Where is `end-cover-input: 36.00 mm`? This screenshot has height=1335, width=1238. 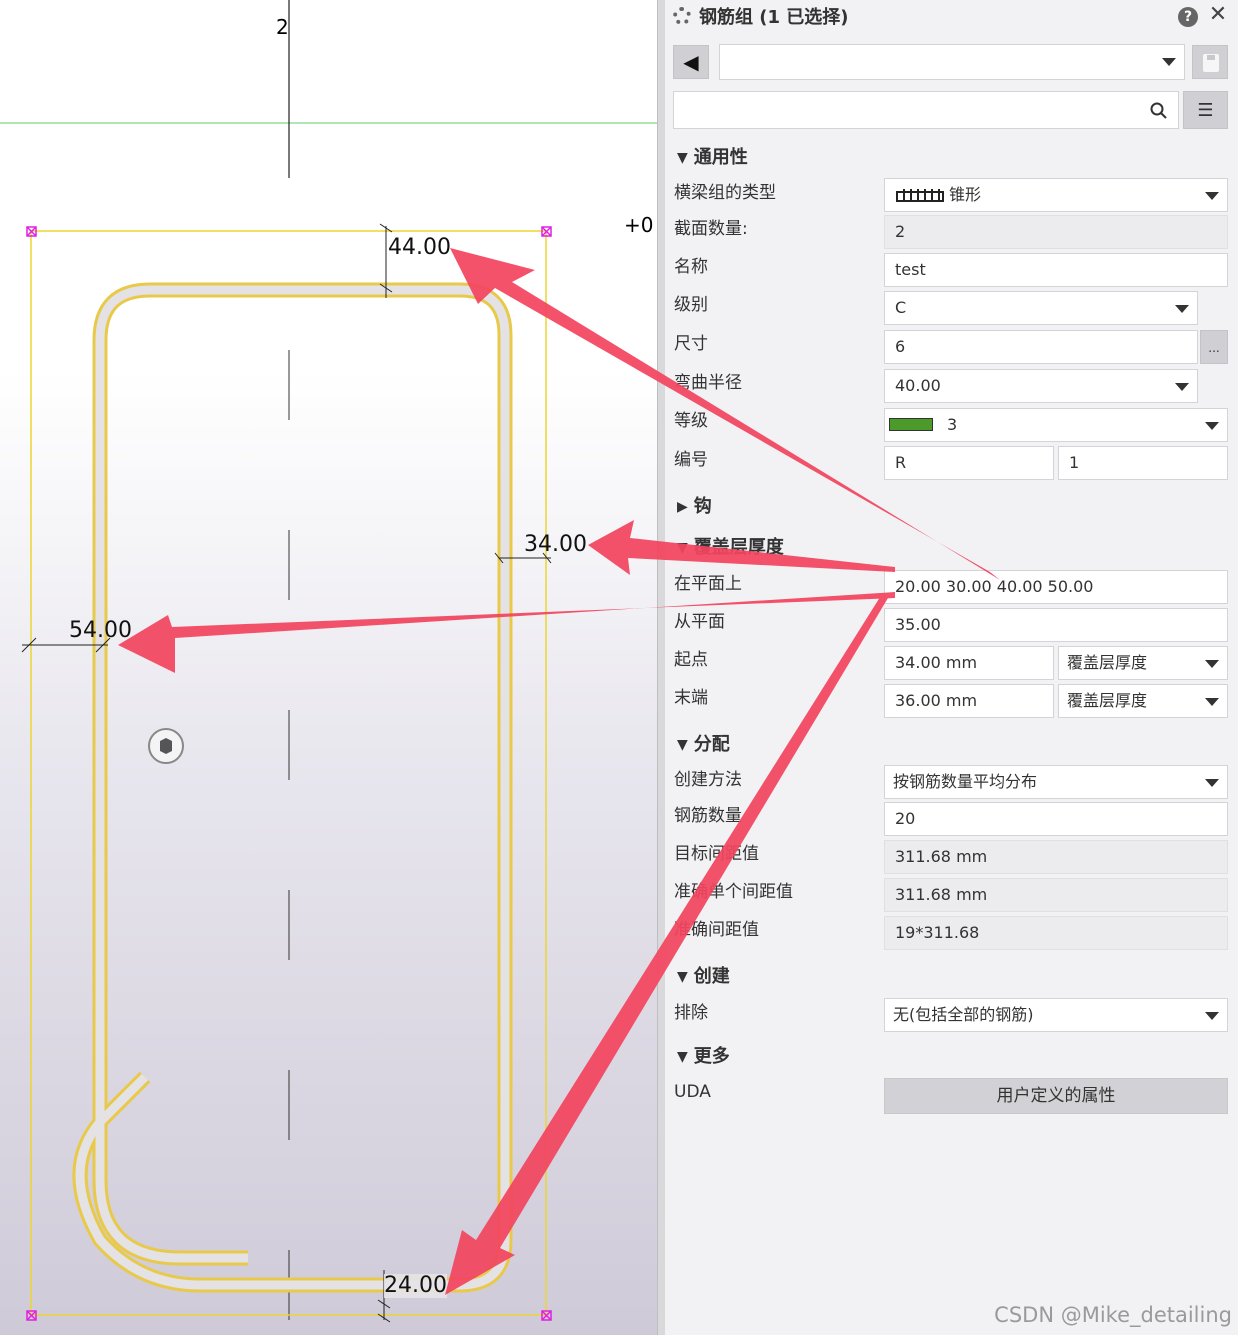
end-cover-input: 36.00 mm is located at coordinates (969, 701).